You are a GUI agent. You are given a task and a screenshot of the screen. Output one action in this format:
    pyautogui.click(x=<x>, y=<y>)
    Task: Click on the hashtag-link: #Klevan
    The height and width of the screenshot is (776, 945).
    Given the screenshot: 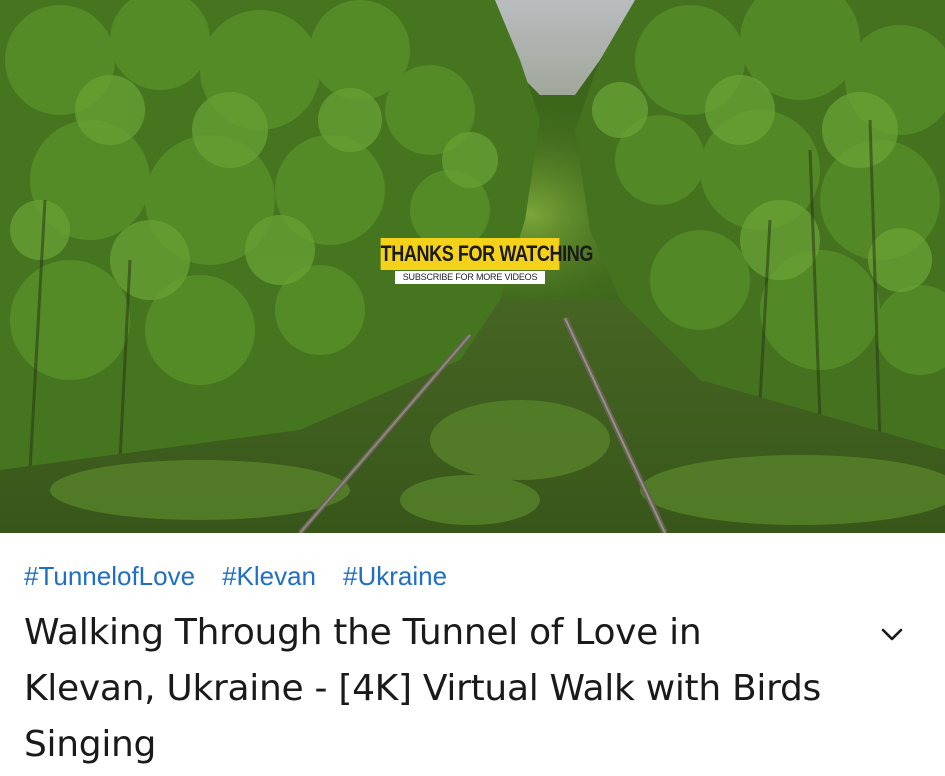 What is the action you would take?
    pyautogui.click(x=269, y=576)
    